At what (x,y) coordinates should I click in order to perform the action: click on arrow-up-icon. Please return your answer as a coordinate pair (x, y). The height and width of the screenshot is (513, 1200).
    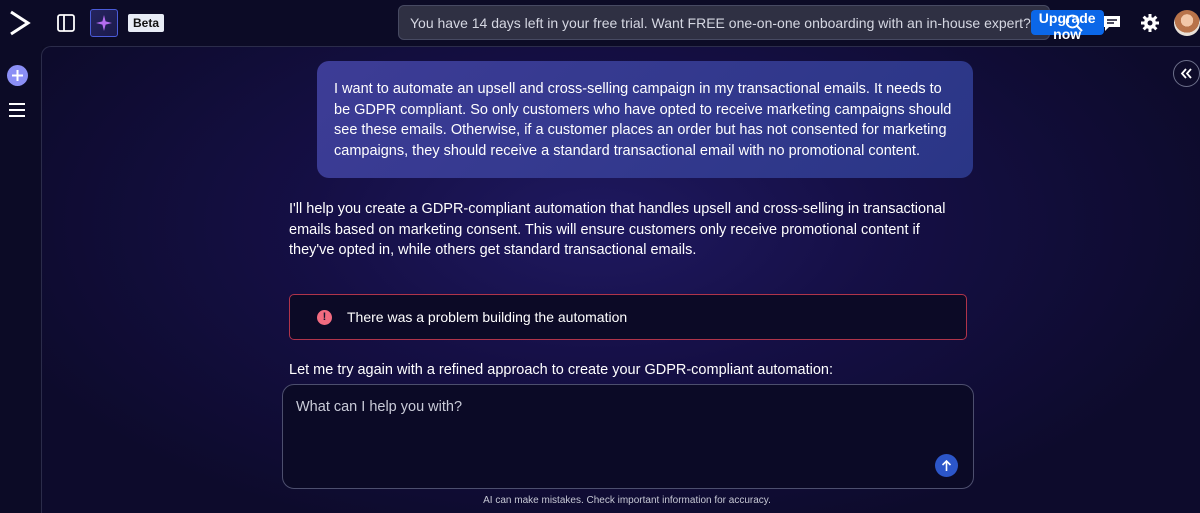
    Looking at the image, I should click on (946, 465).